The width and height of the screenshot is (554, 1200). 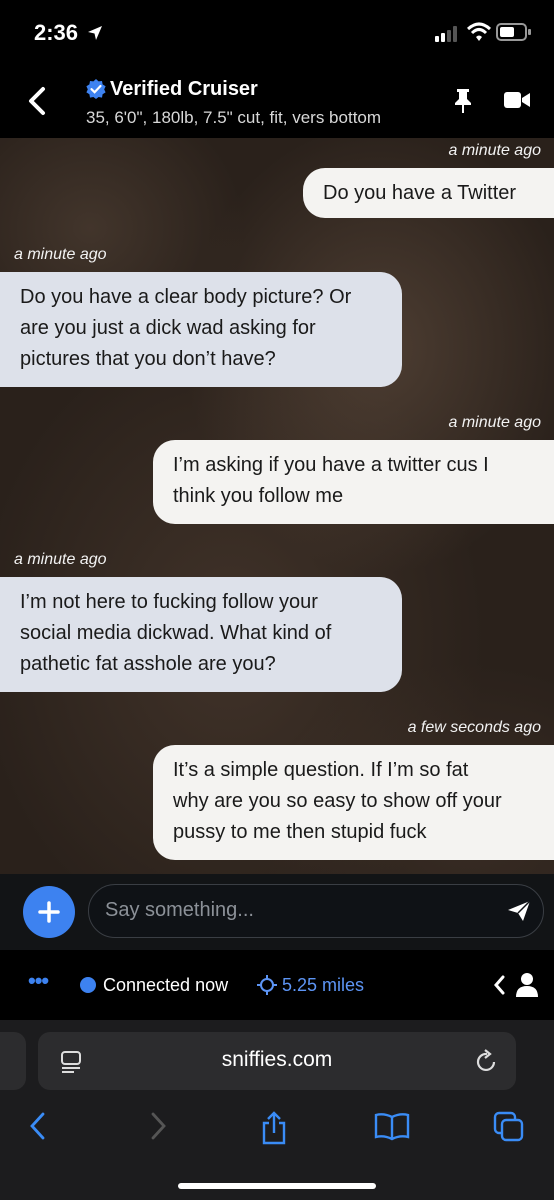 I want to click on message-line: It’s a simple question. If I’m so fat, so click(x=321, y=770).